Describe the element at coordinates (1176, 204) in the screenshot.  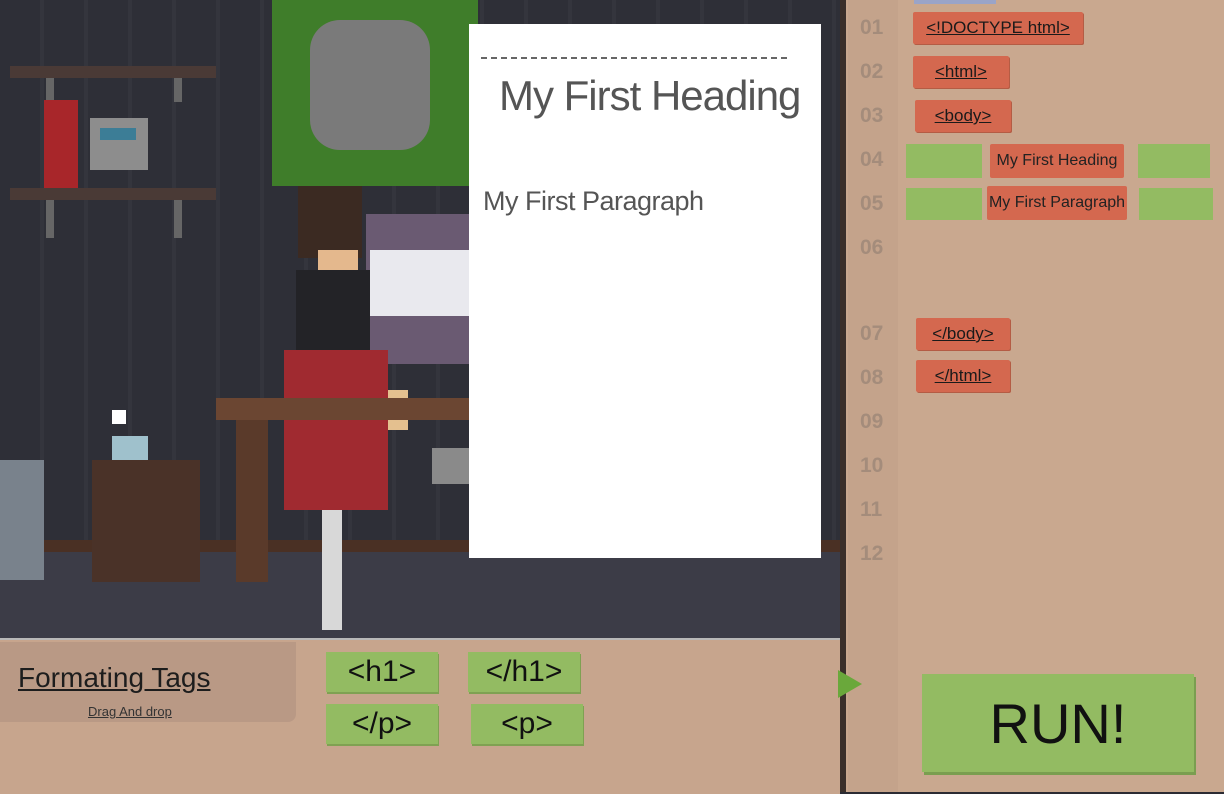
I see `drop-slot-line5-close` at that location.